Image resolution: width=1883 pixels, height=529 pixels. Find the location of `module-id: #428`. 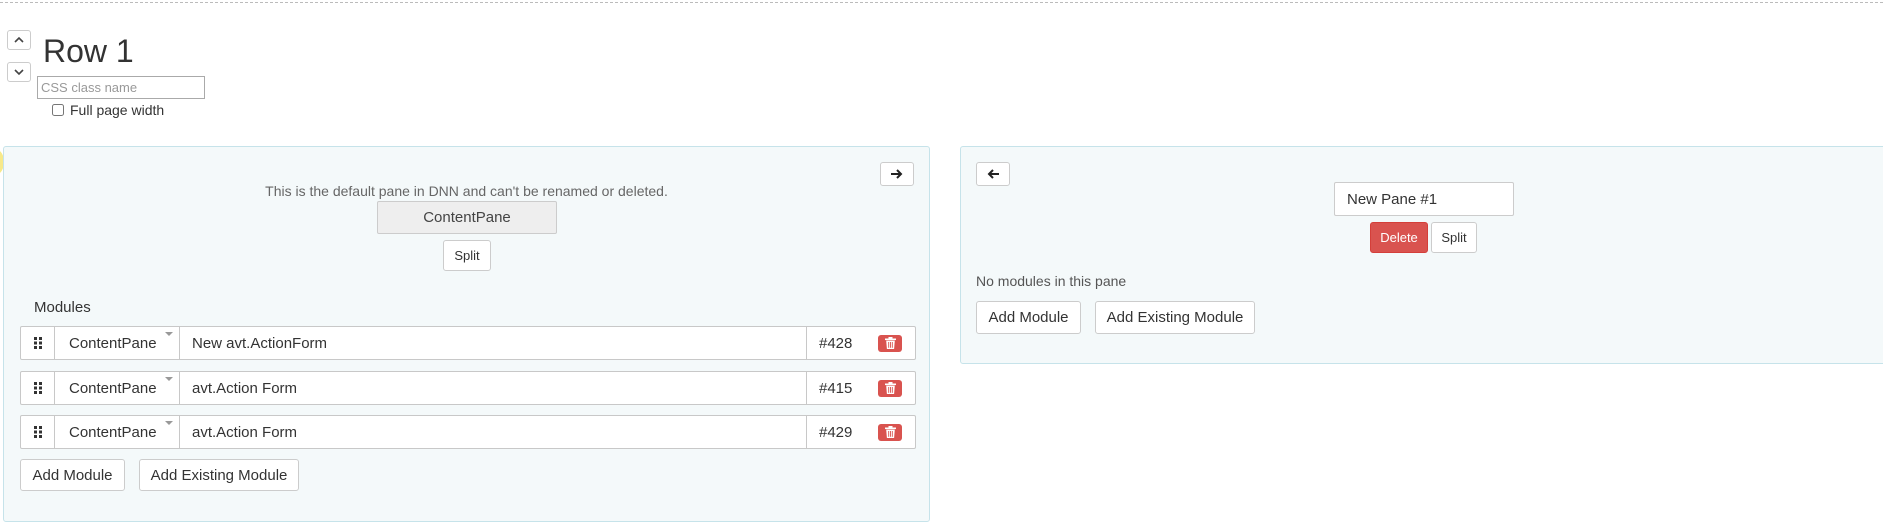

module-id: #428 is located at coordinates (836, 343).